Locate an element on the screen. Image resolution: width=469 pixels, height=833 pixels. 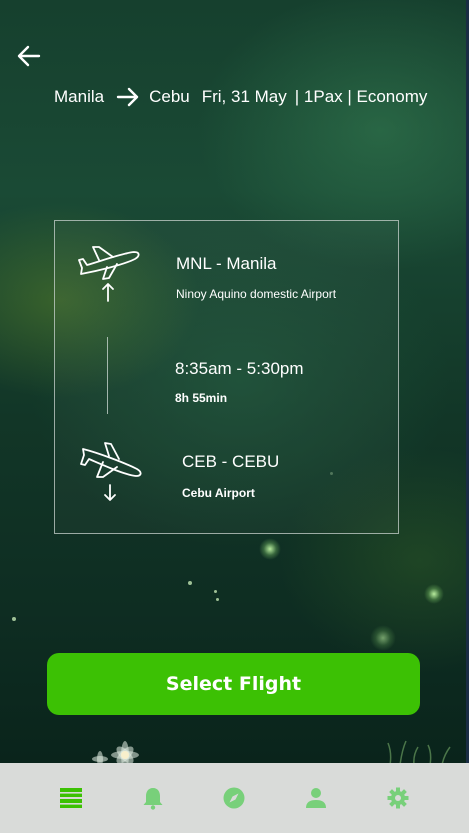
landing-plane-icon is located at coordinates (111, 460).